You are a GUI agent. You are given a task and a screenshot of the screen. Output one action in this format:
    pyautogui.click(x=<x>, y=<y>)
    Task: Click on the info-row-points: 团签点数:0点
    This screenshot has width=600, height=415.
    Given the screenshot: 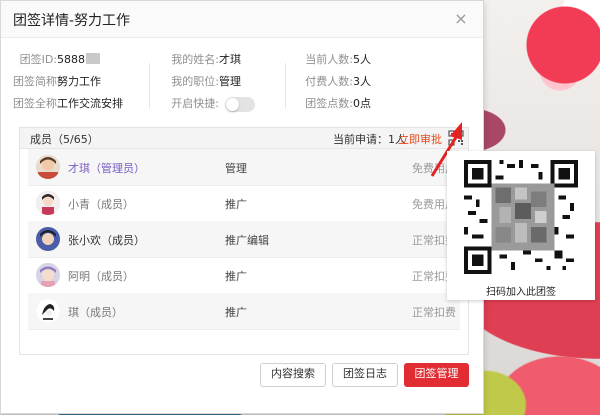 What is the action you would take?
    pyautogui.click(x=336, y=104)
    